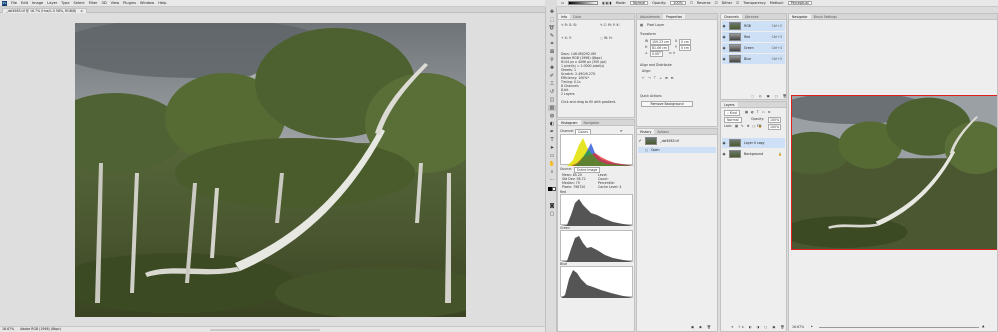  What do you see at coordinates (40, 329) in the screenshot?
I see `status-info: Adobe RGB (1998) (8bpc)` at bounding box center [40, 329].